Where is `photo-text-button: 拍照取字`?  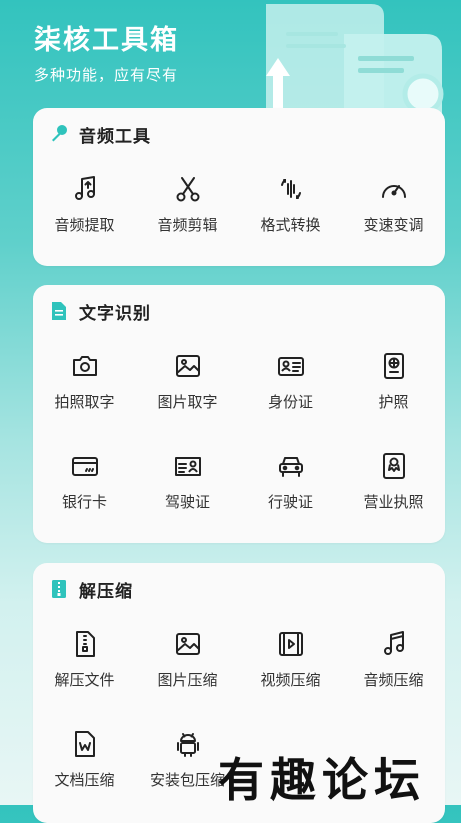
photo-text-button: 拍照取字 is located at coordinates (84, 381).